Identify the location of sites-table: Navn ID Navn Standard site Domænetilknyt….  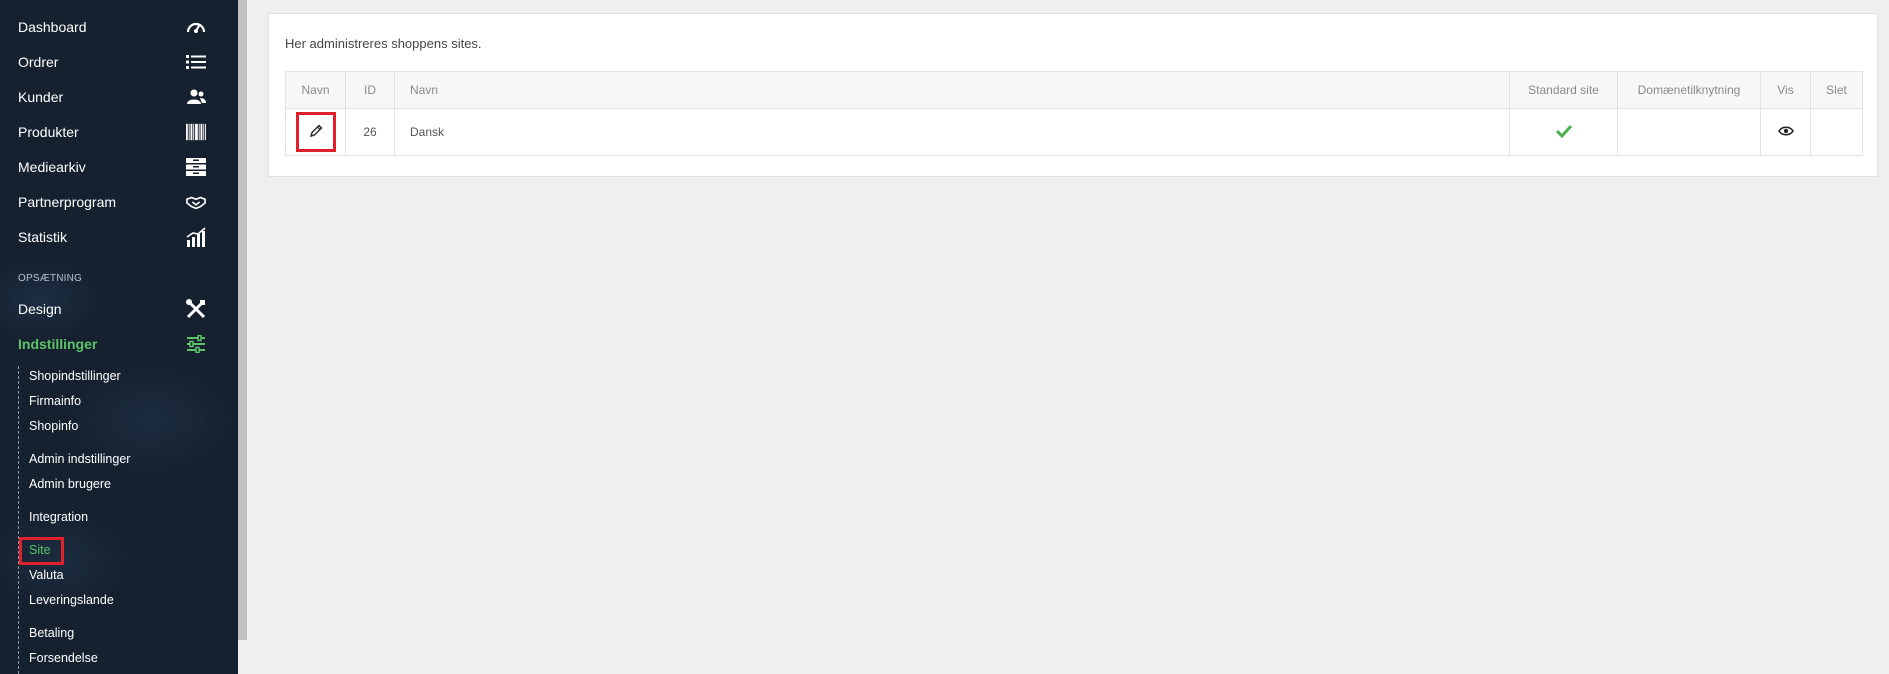
(1074, 113).